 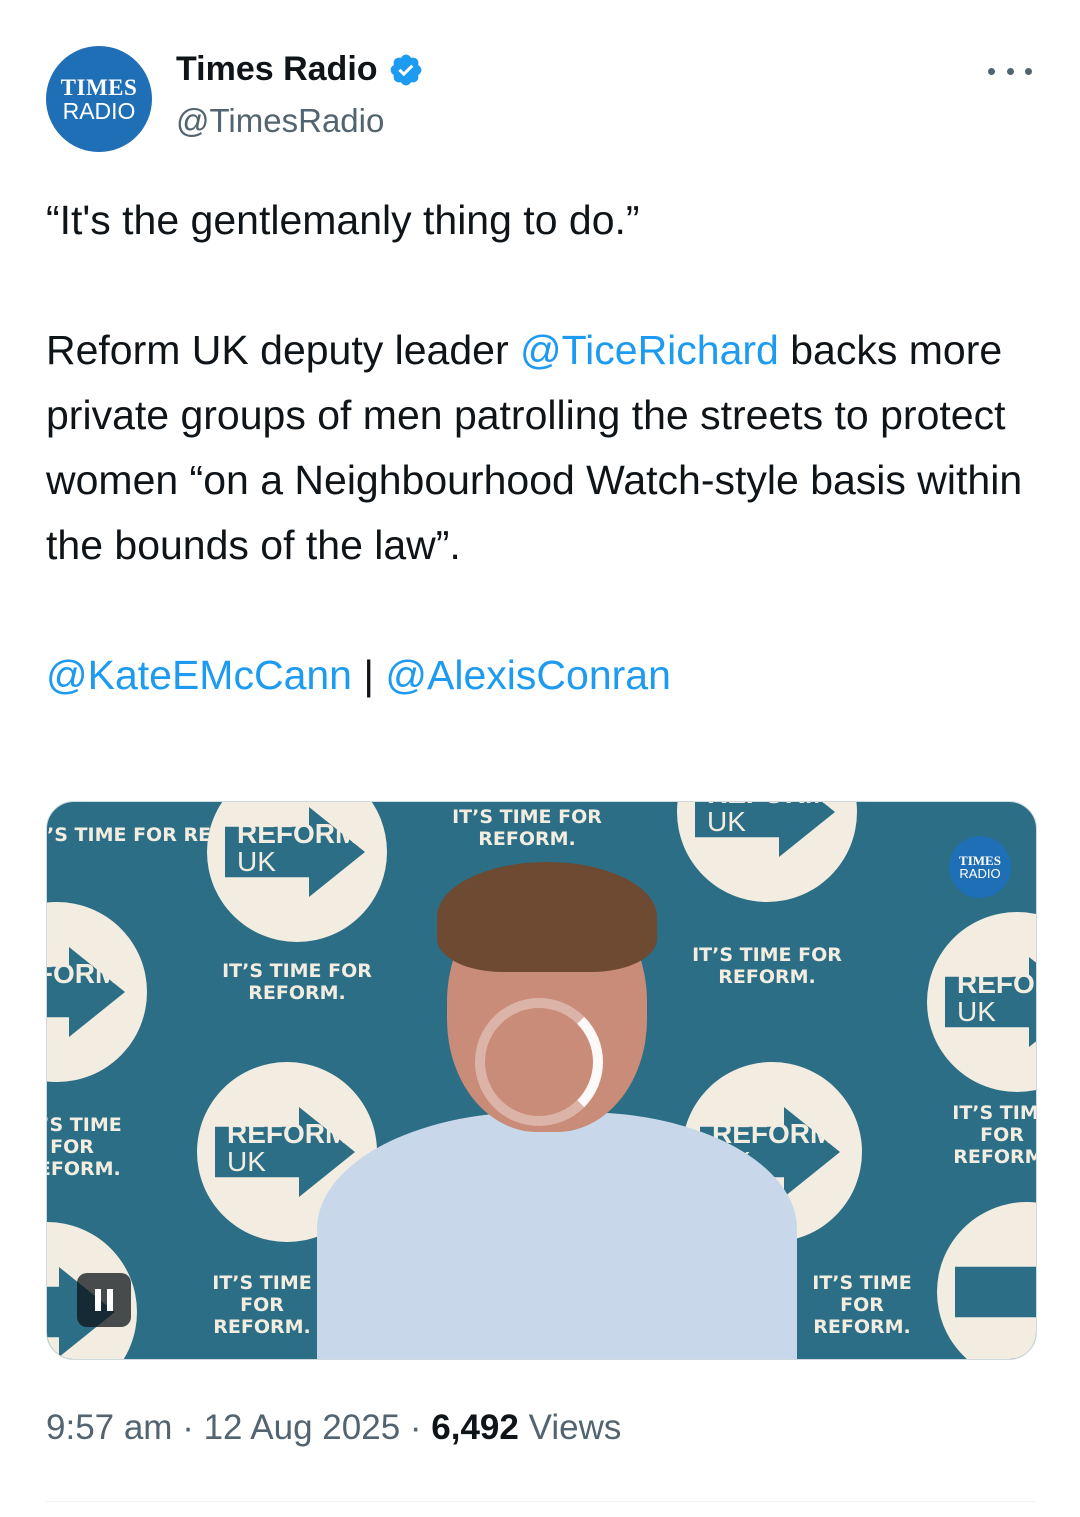 I want to click on reform-logo, so click(x=986, y=1280).